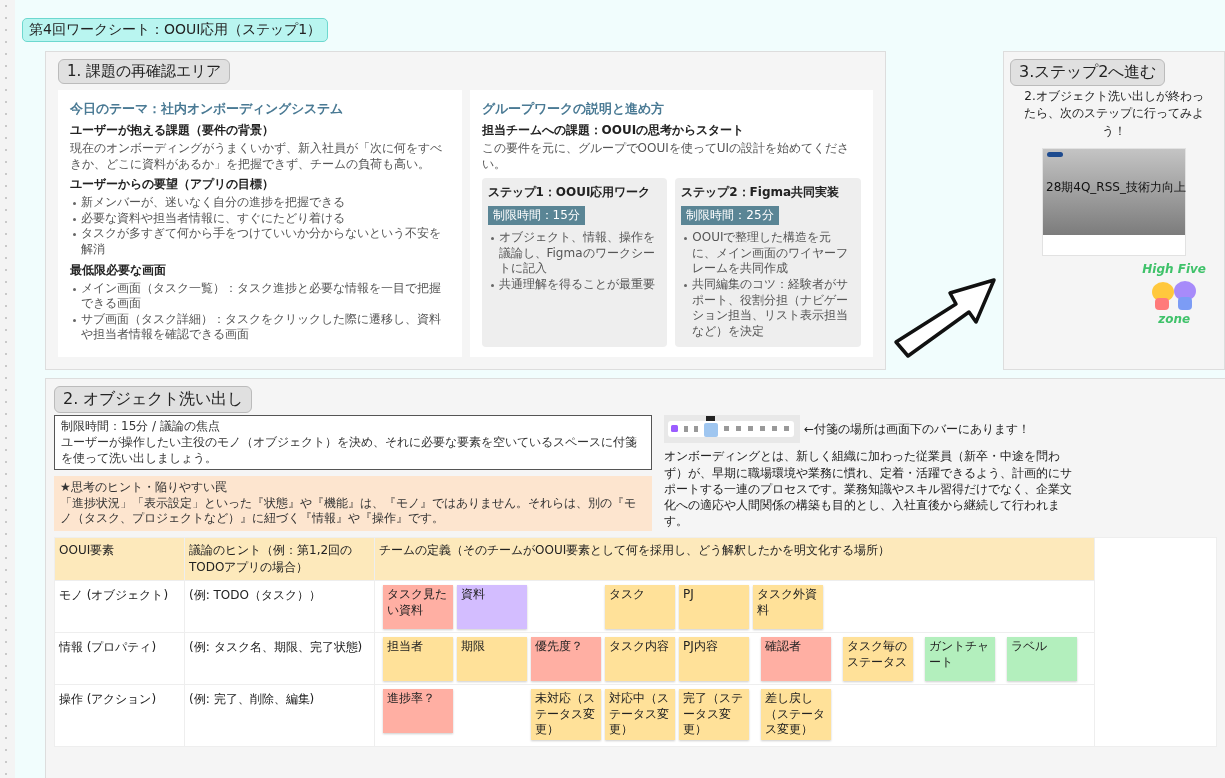 The image size is (1225, 778). Describe the element at coordinates (207, 109) in the screenshot. I see `card-title: 今日のテーマ：社内オンボーディングシステム` at that location.